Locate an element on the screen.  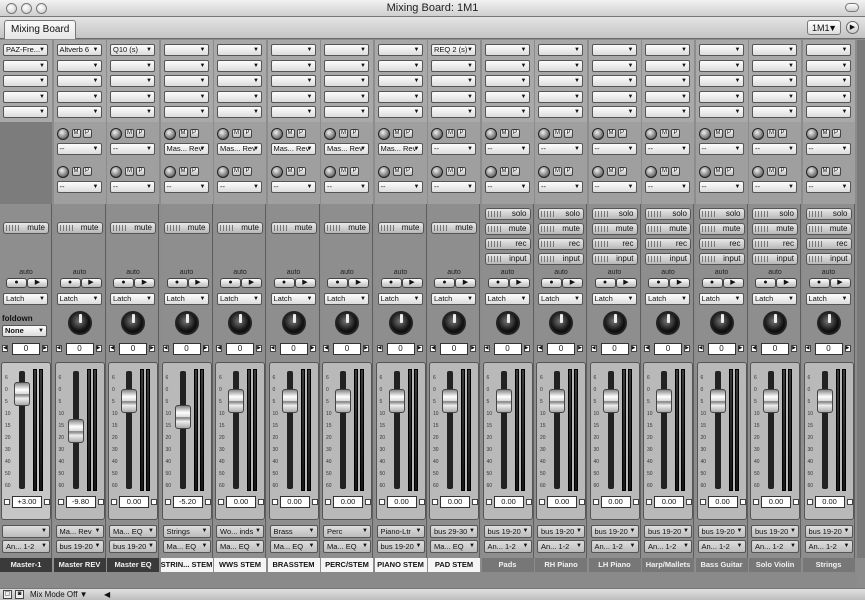
track-name: PERC/STEM is located at coordinates (347, 565).